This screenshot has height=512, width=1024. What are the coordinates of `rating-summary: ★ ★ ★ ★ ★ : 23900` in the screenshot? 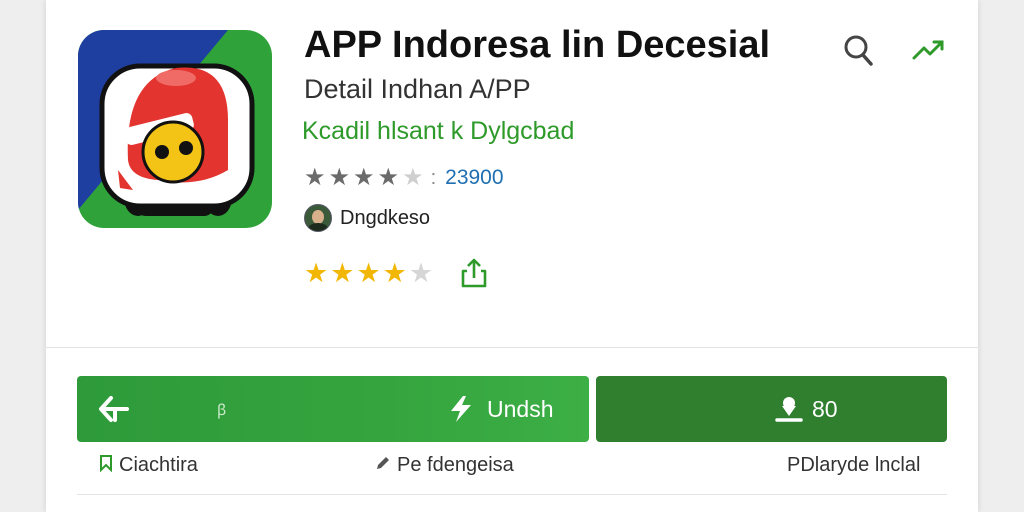 It's located at (404, 178).